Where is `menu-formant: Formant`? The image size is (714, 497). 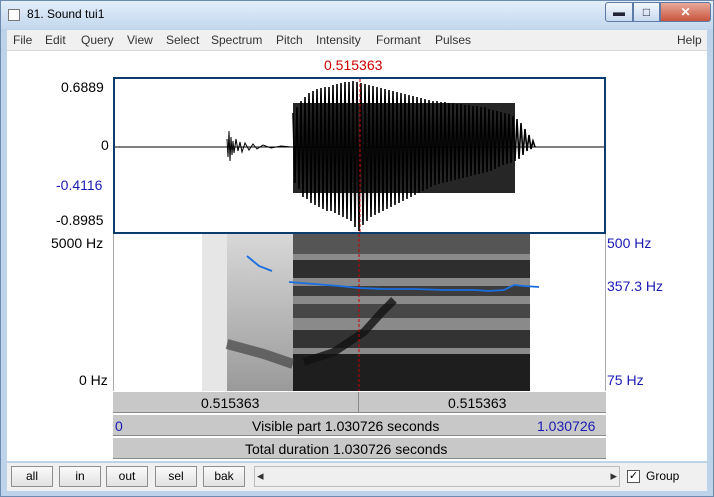 menu-formant: Formant is located at coordinates (398, 40).